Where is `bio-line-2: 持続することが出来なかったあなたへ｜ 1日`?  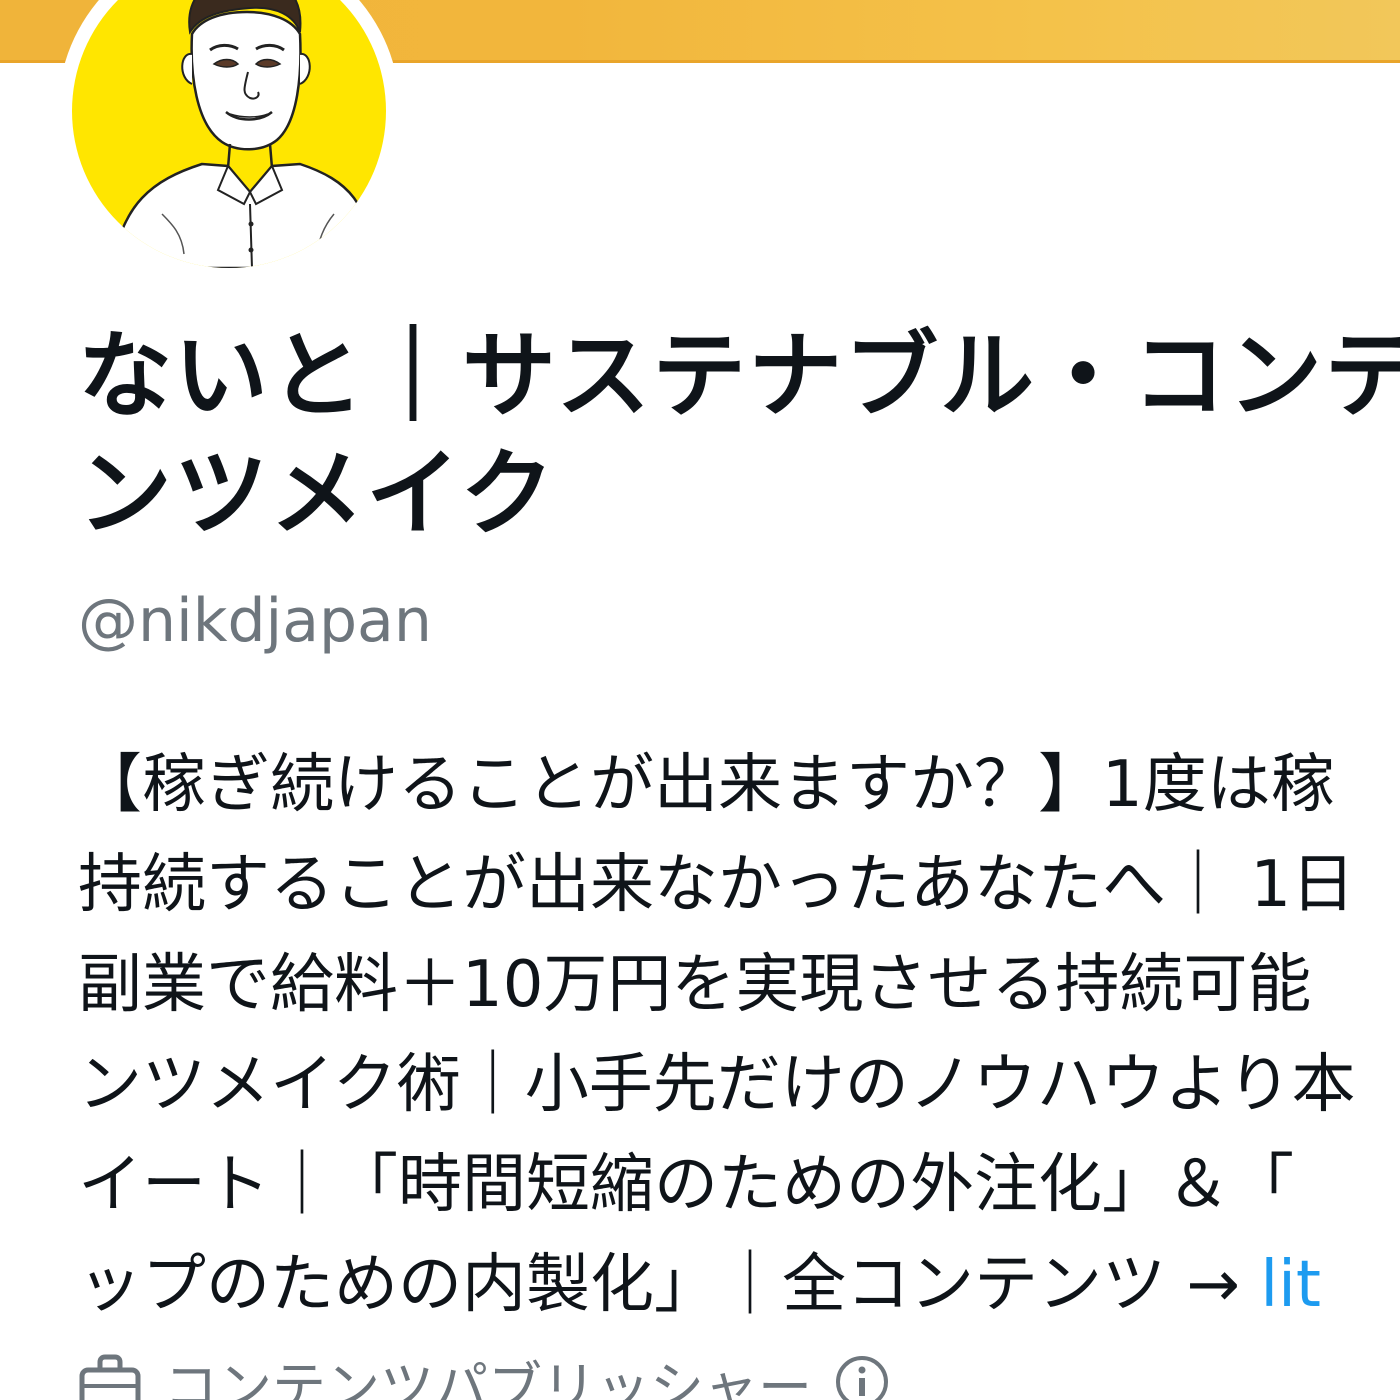 bio-line-2: 持続することが出来なかったあなたへ｜ 1日 is located at coordinates (717, 885).